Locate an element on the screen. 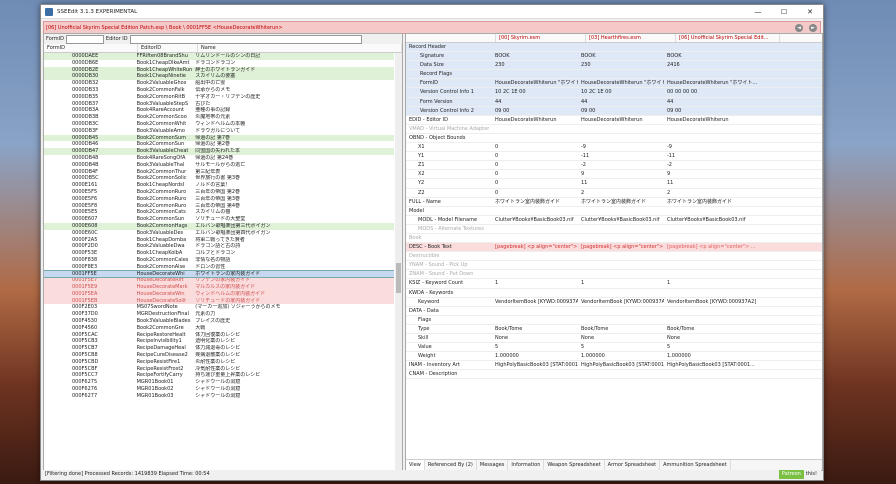 This screenshot has width=896, height=484. tab-weapon-spreadsheet: Weapon Spreadsheet is located at coordinates (574, 465).